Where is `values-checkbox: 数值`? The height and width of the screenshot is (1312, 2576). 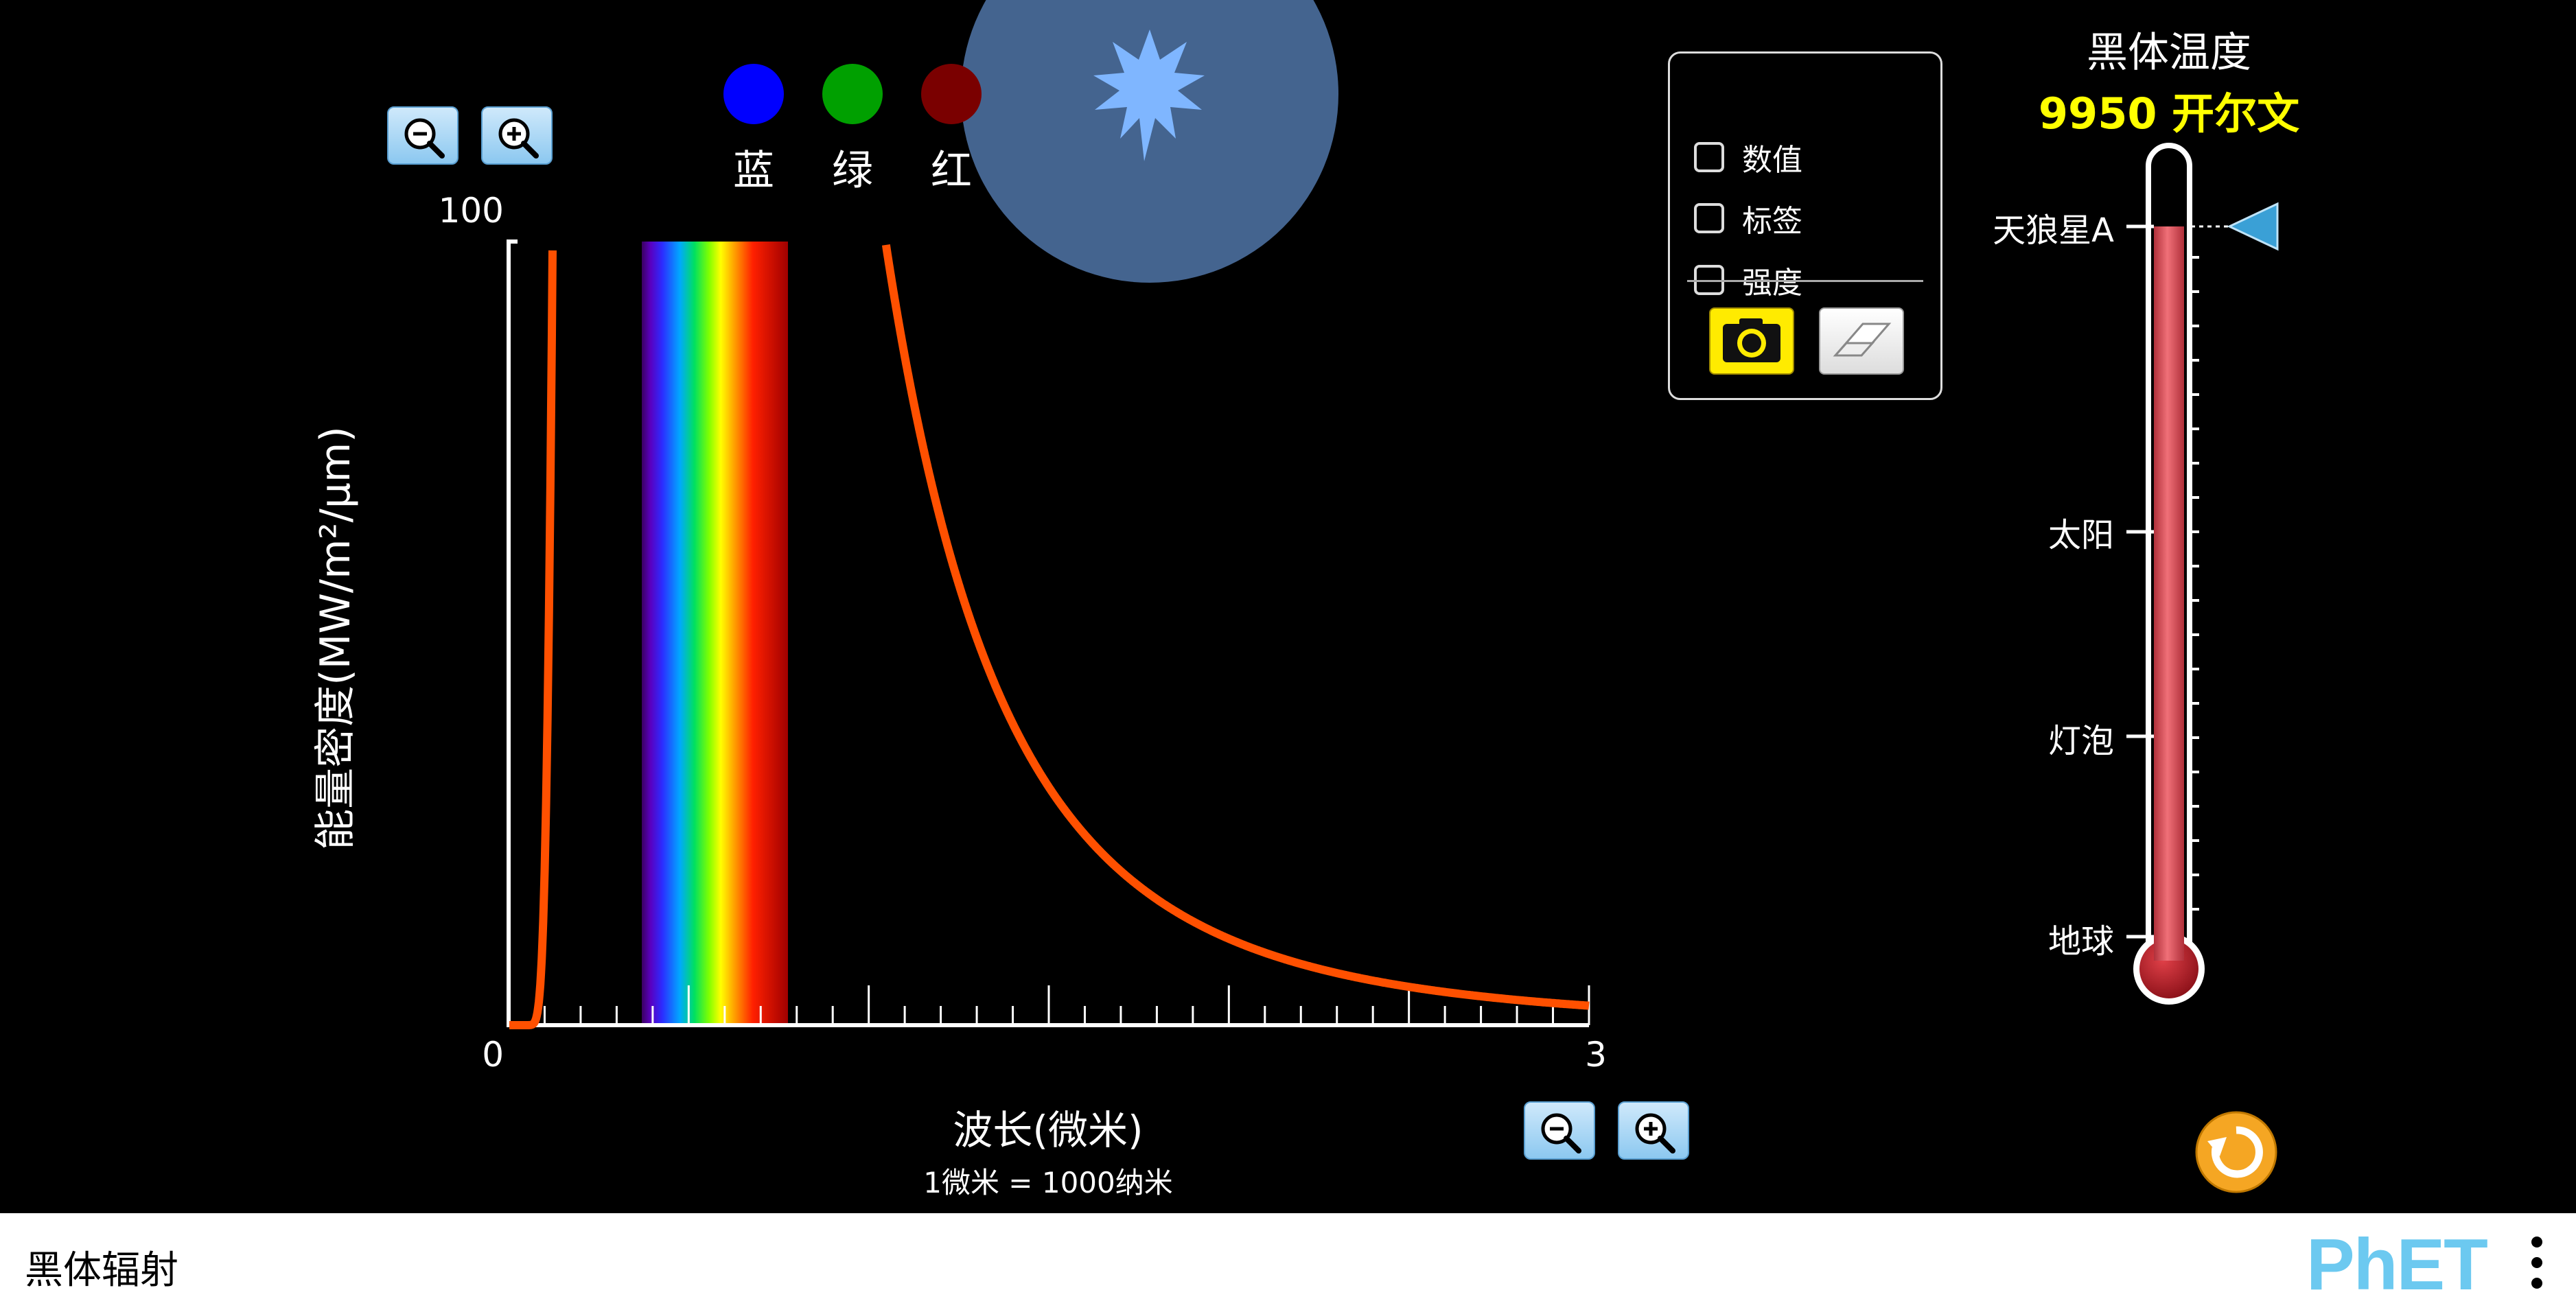
values-checkbox: 数值 is located at coordinates (1748, 157).